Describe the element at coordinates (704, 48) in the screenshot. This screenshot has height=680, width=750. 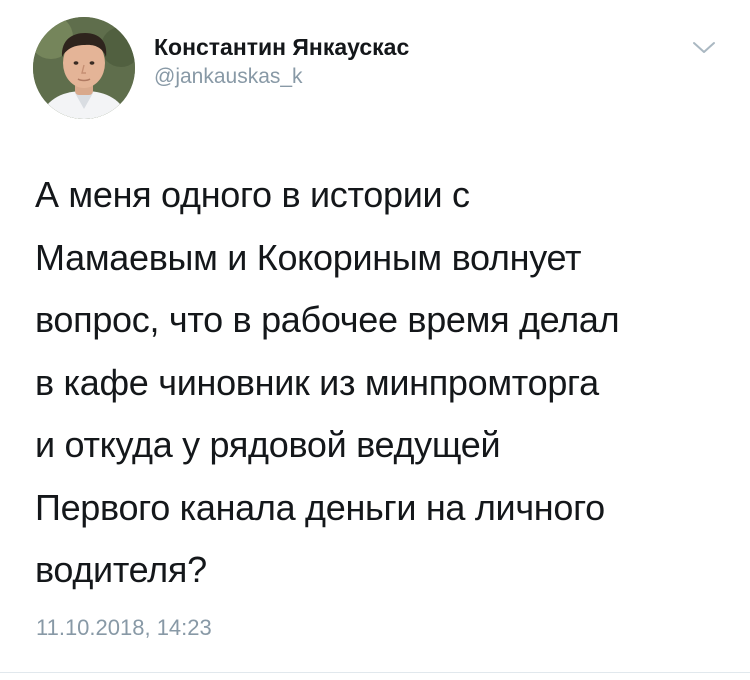
I see `chevron-down-icon` at that location.